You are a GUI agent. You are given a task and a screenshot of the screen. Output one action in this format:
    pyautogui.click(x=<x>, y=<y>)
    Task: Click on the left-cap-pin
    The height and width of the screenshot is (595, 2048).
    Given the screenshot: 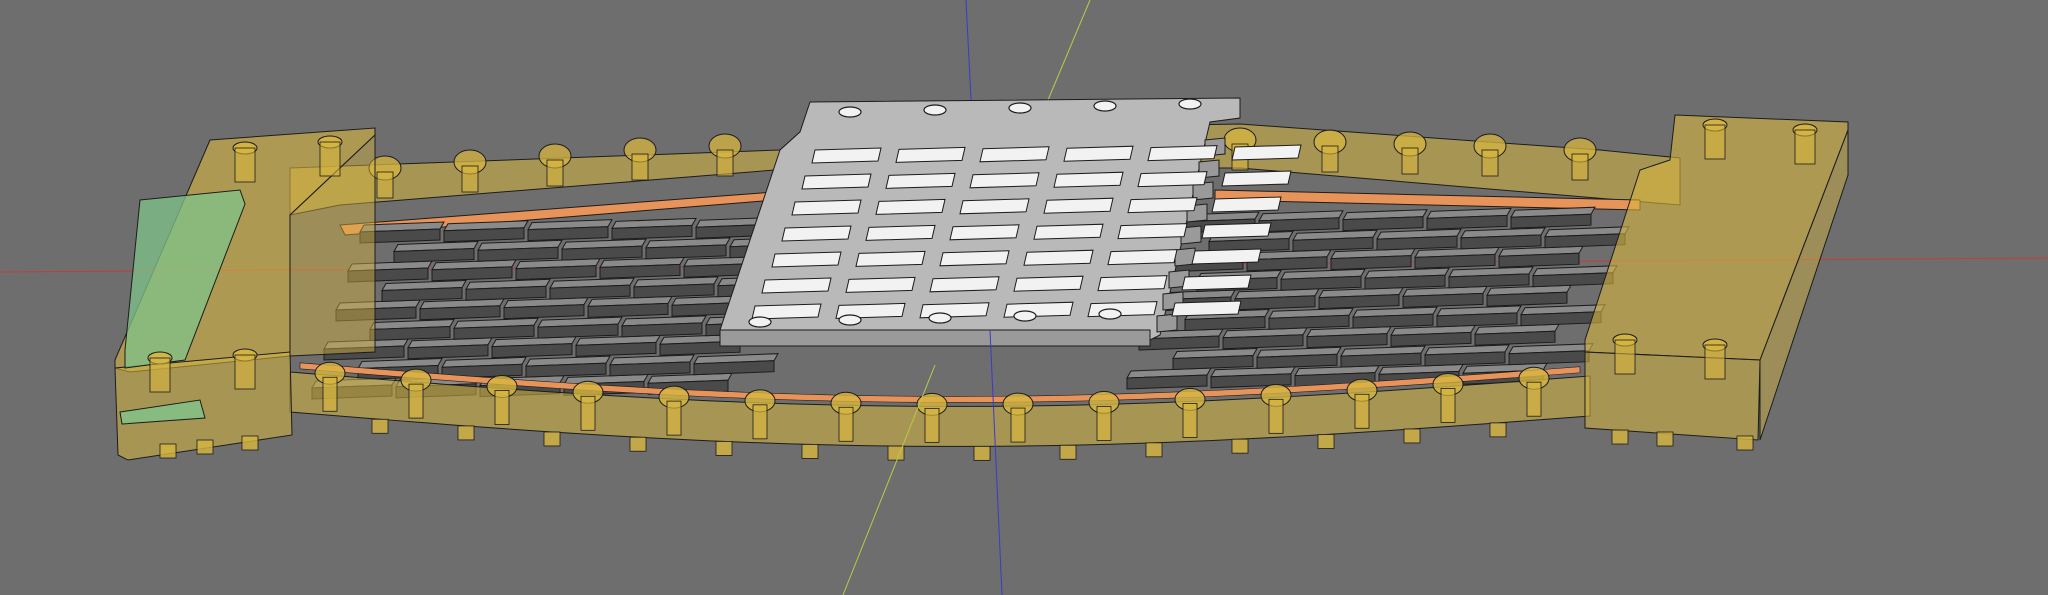 What is the action you would take?
    pyautogui.click(x=330, y=159)
    